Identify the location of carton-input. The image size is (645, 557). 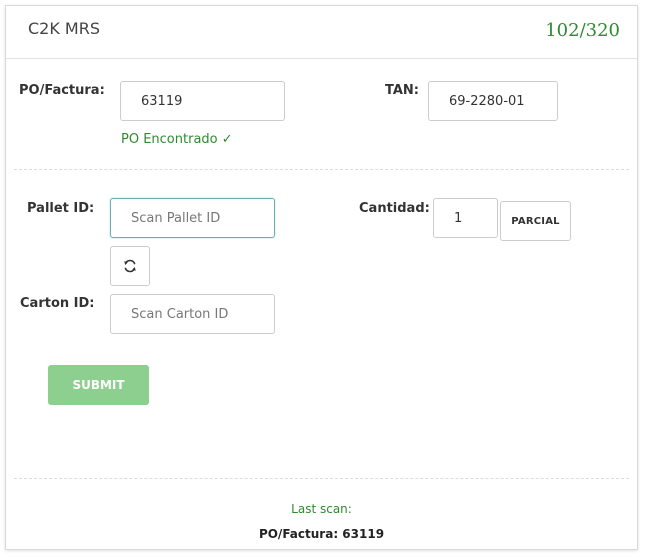
(192, 314).